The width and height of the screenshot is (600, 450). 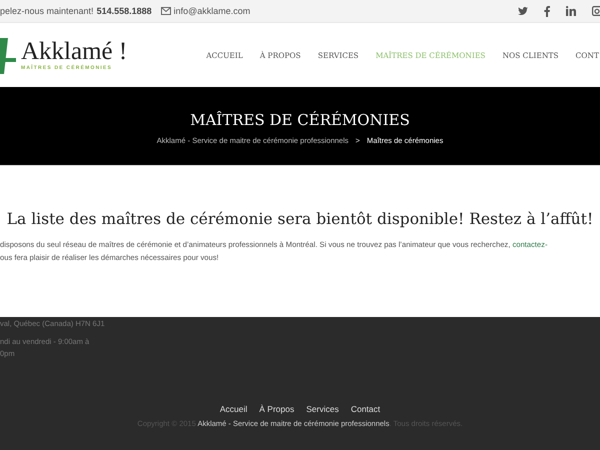 What do you see at coordinates (523, 11) in the screenshot?
I see `bird-icon` at bounding box center [523, 11].